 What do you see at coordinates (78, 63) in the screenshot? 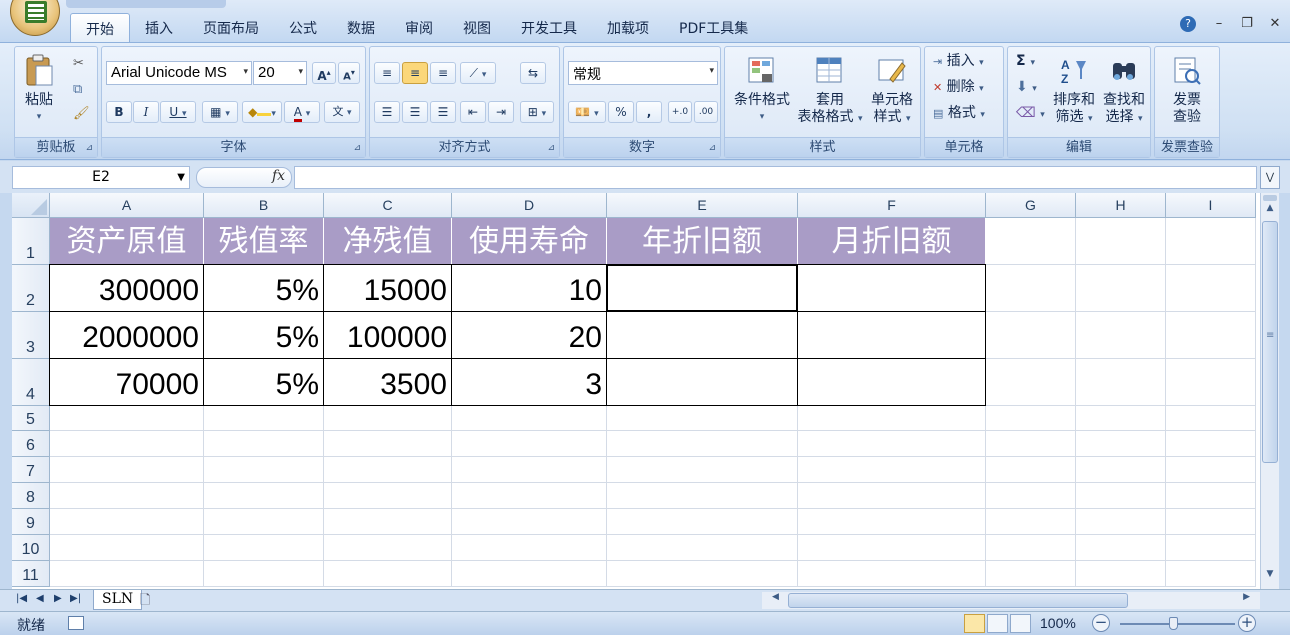
I see `cut-icon: ✂` at bounding box center [78, 63].